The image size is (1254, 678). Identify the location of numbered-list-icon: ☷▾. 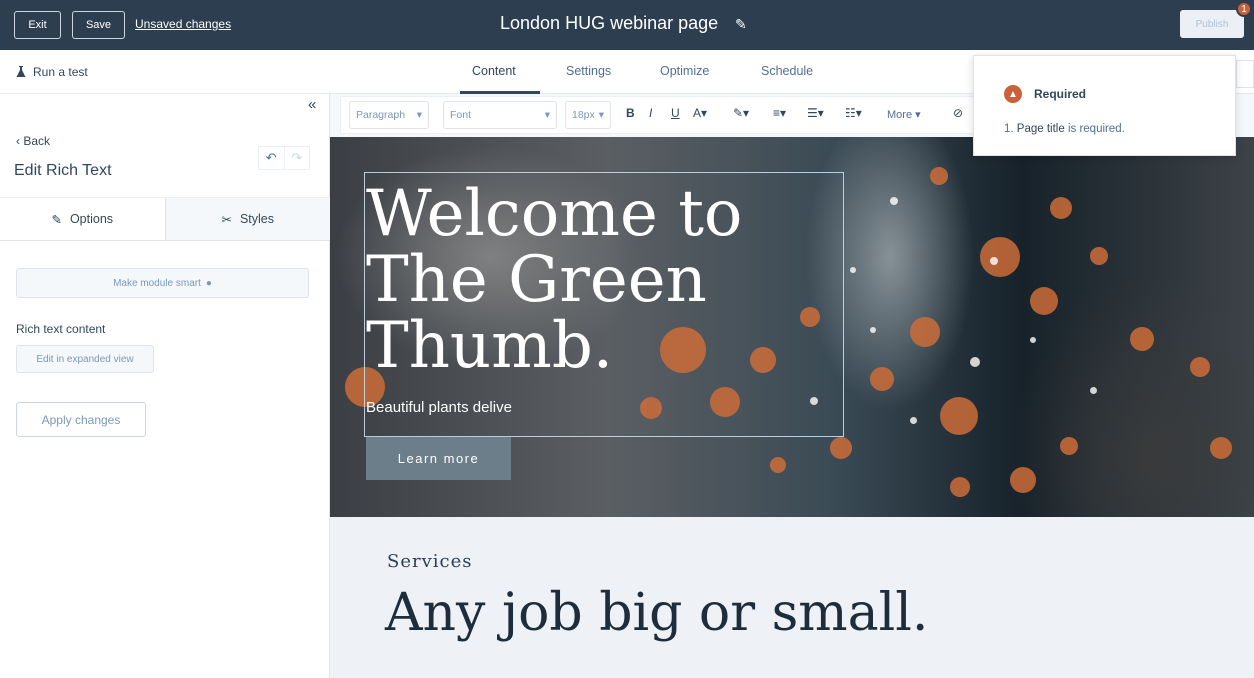
(853, 113).